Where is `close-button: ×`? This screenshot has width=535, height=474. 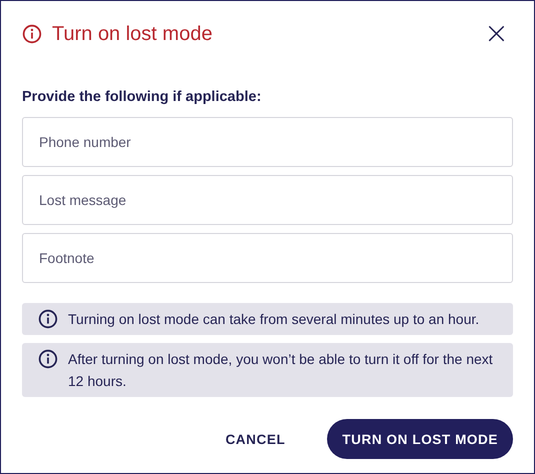
close-button: × is located at coordinates (496, 34).